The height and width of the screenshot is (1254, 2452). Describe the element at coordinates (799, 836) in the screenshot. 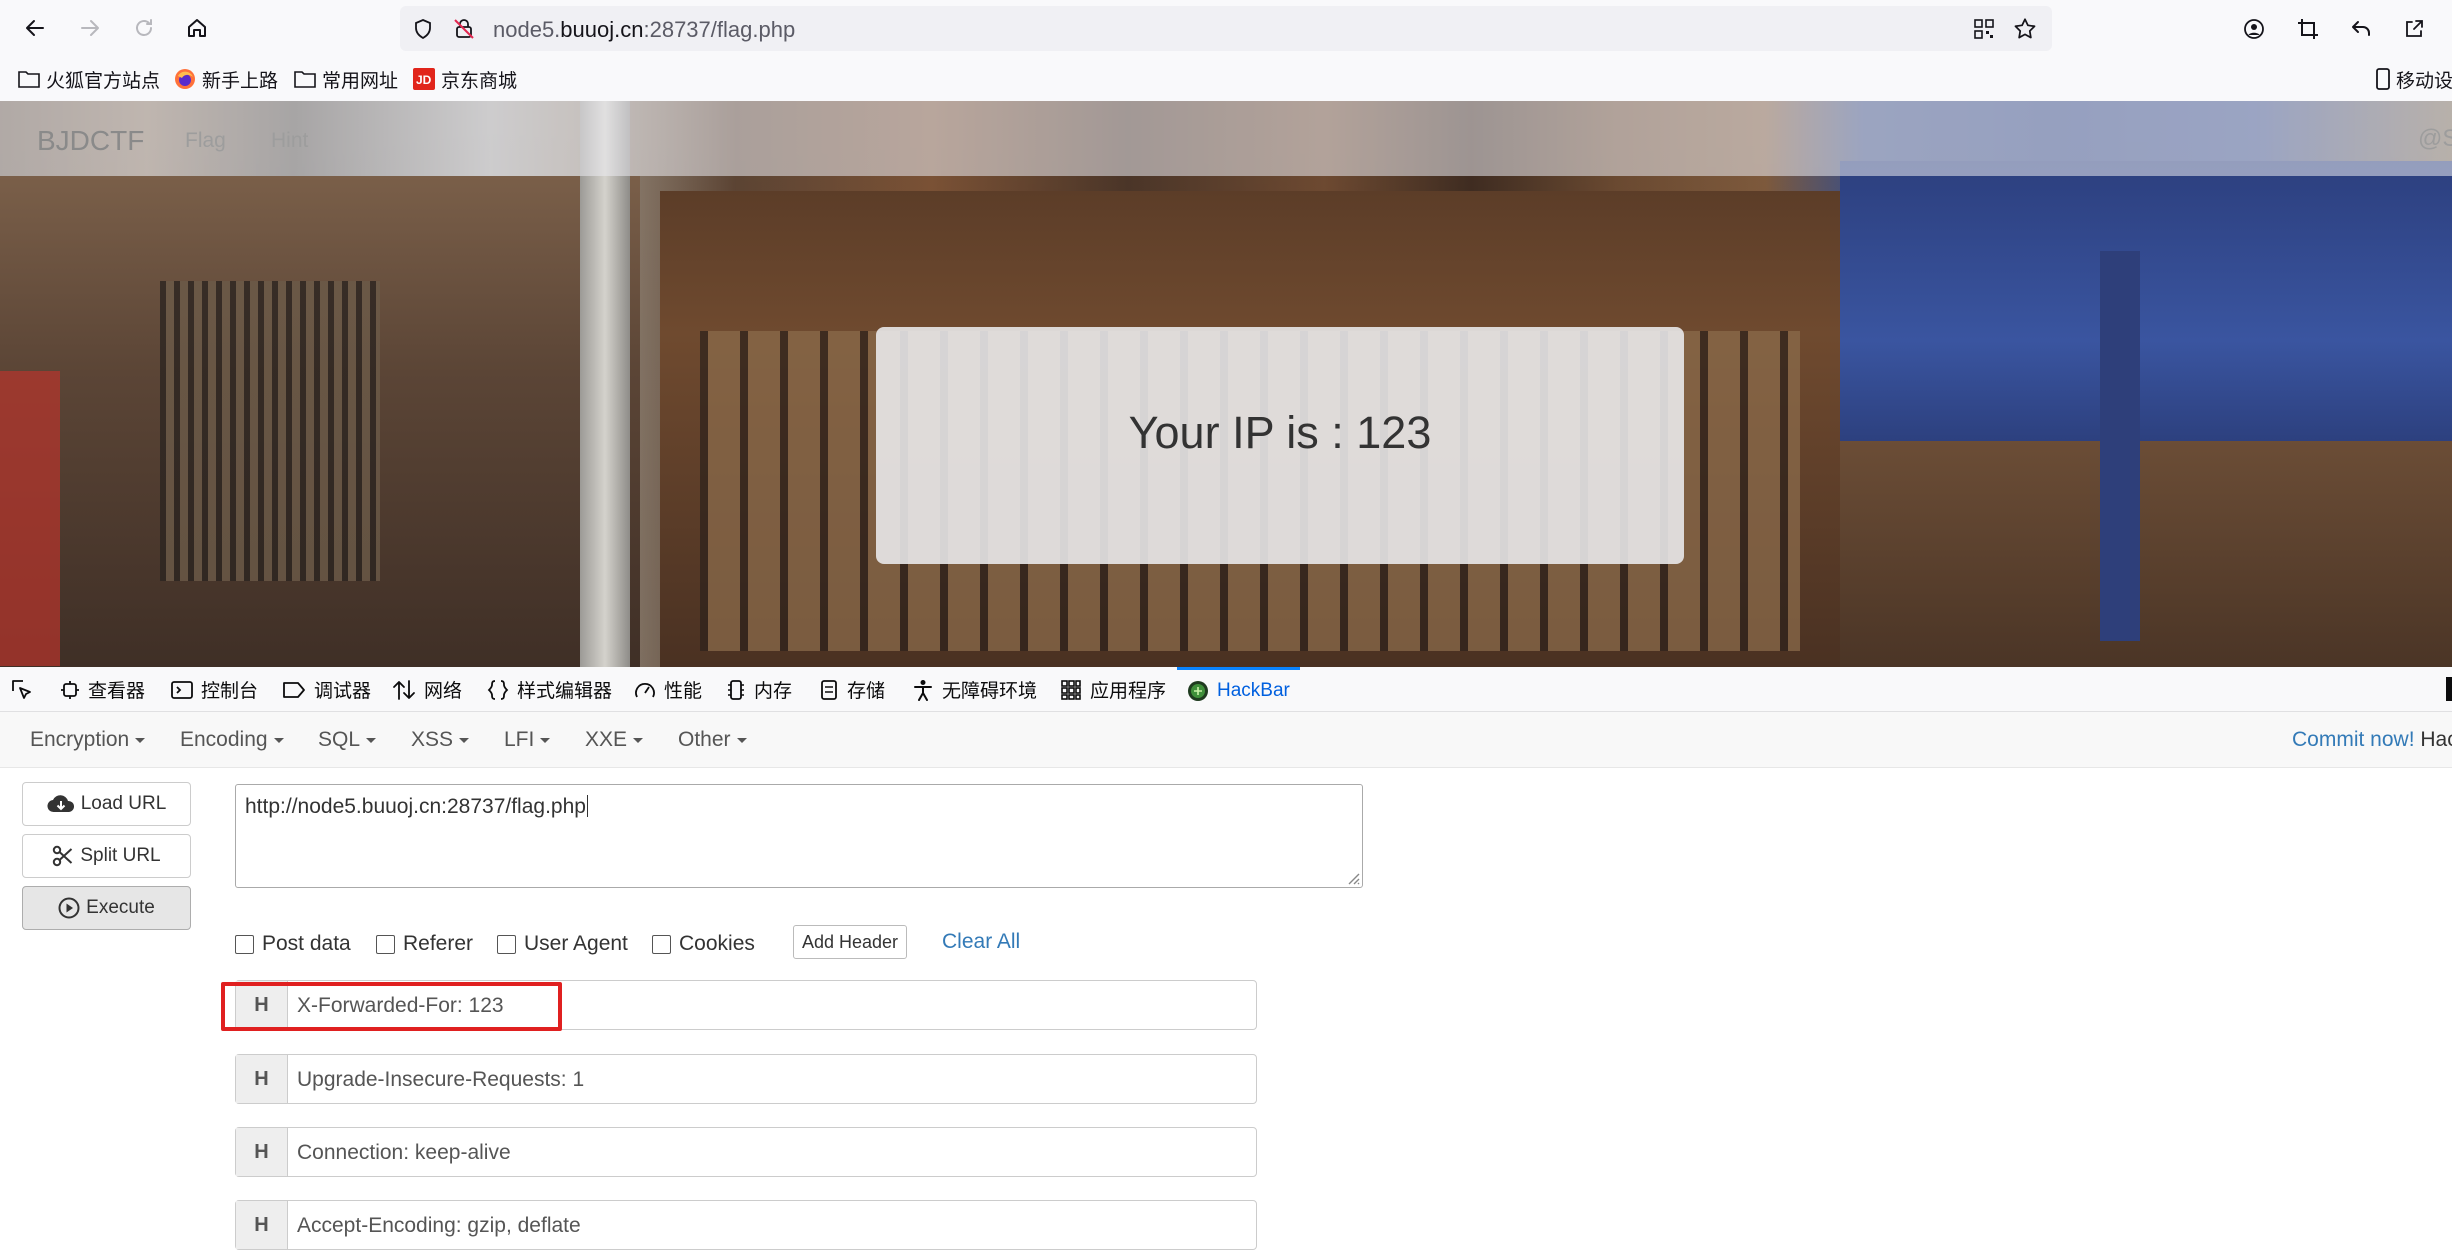

I see `url-textarea: http://node5.buuoj.cn:28737/flag.php` at that location.